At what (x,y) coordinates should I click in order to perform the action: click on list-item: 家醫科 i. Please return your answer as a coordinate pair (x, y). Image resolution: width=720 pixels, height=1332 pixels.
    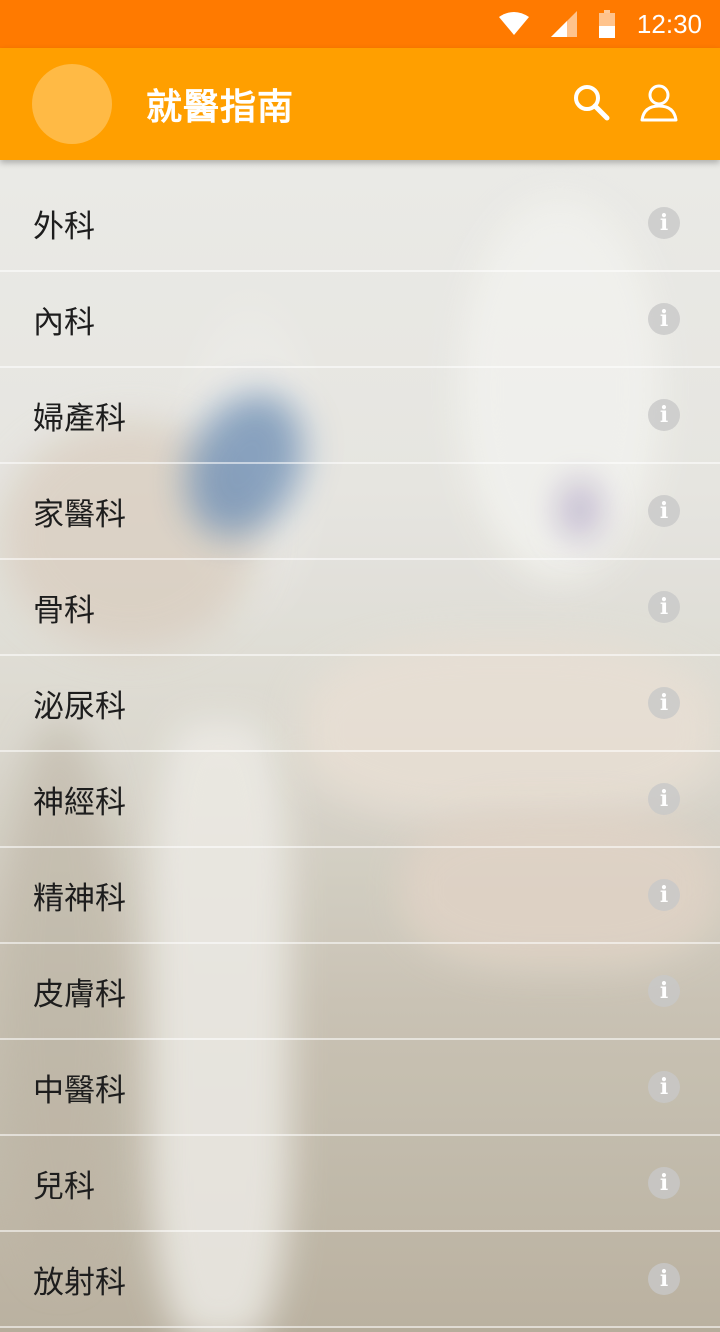
    Looking at the image, I should click on (360, 512).